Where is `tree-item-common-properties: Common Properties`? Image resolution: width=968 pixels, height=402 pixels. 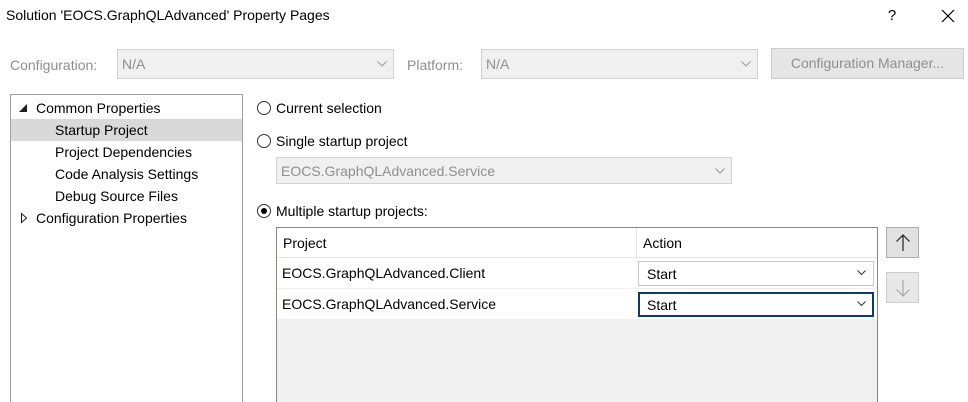 tree-item-common-properties: Common Properties is located at coordinates (126, 108).